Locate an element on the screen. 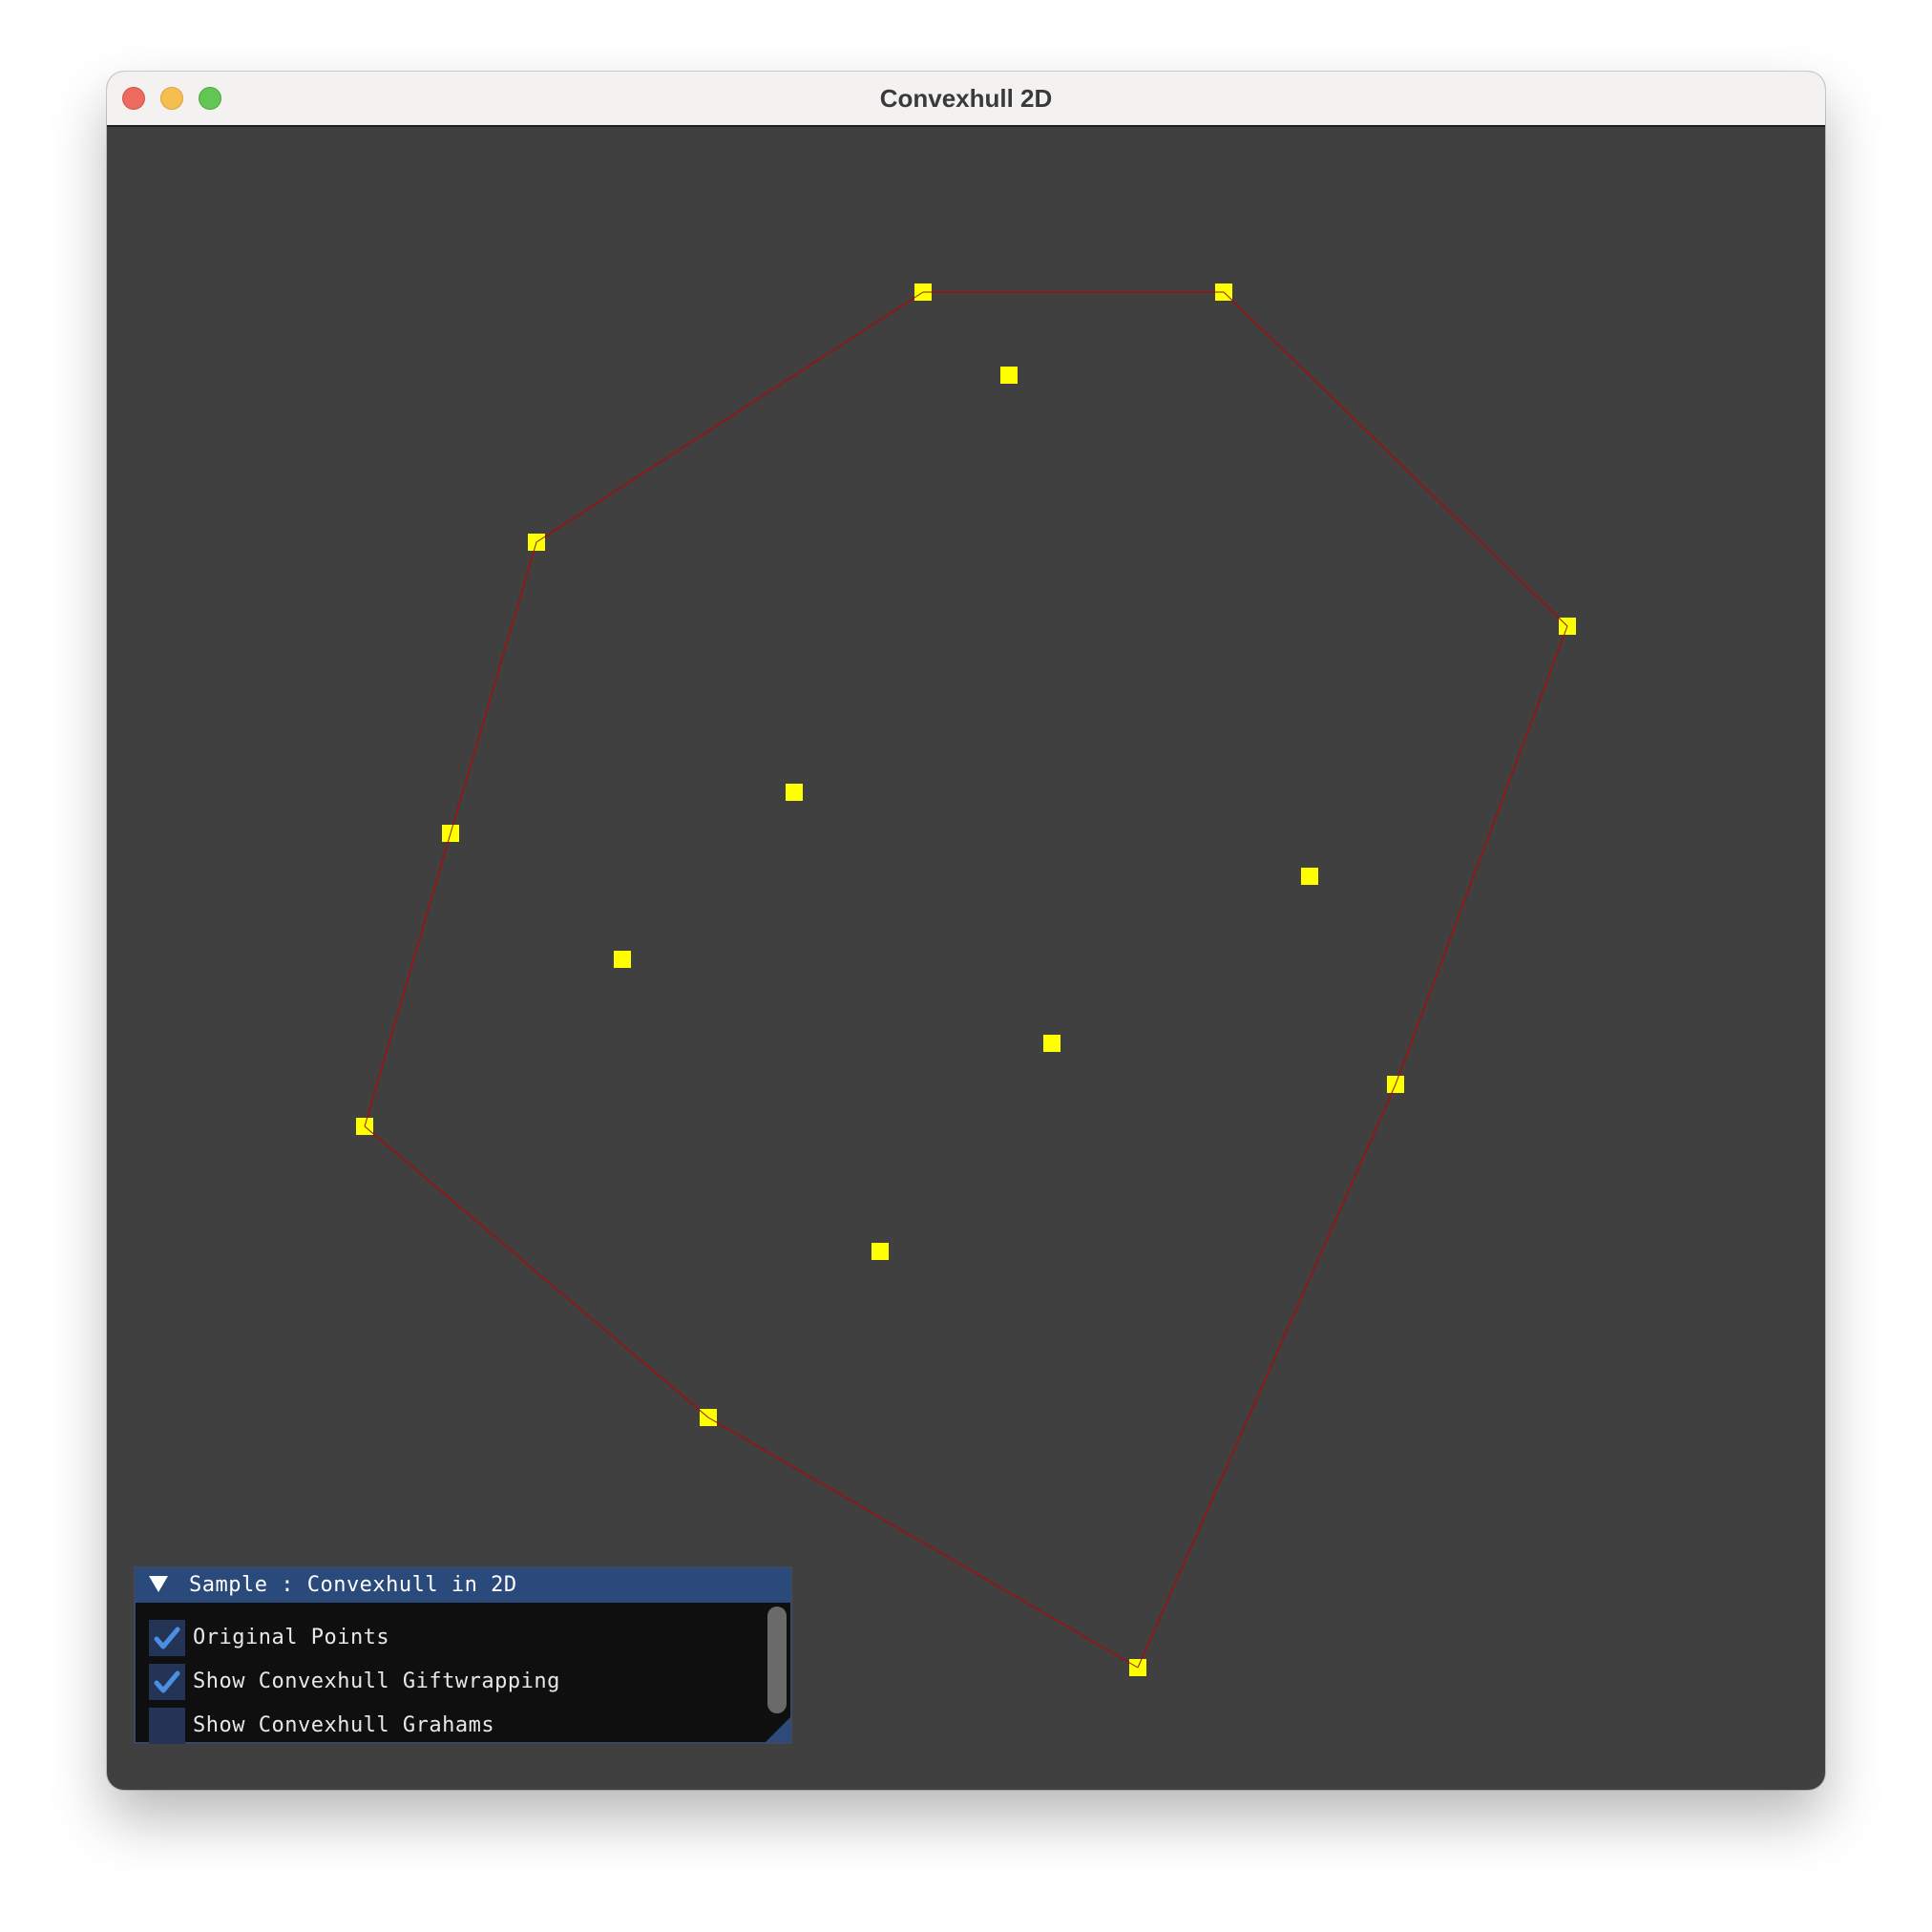 This screenshot has height=1932, width=1932. original-points-label: Original Points is located at coordinates (292, 1638).